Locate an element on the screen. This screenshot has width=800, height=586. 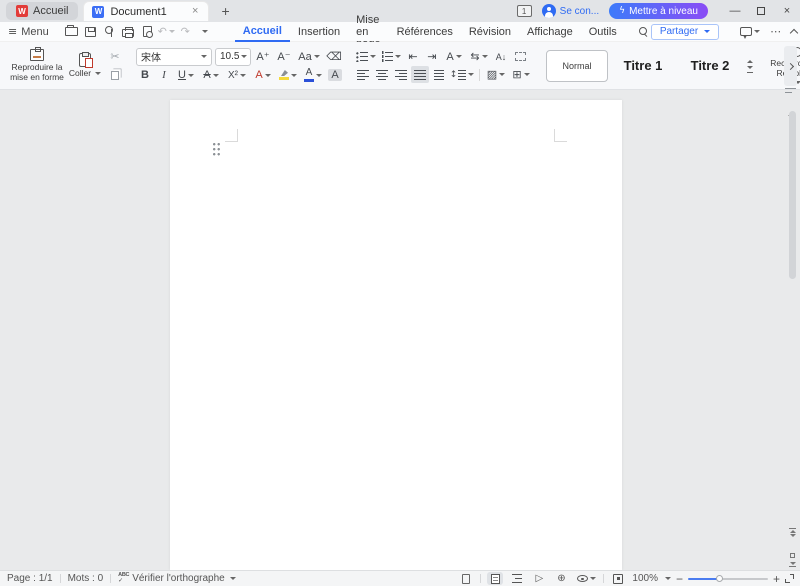
bullets-button is located at coordinates (366, 56).